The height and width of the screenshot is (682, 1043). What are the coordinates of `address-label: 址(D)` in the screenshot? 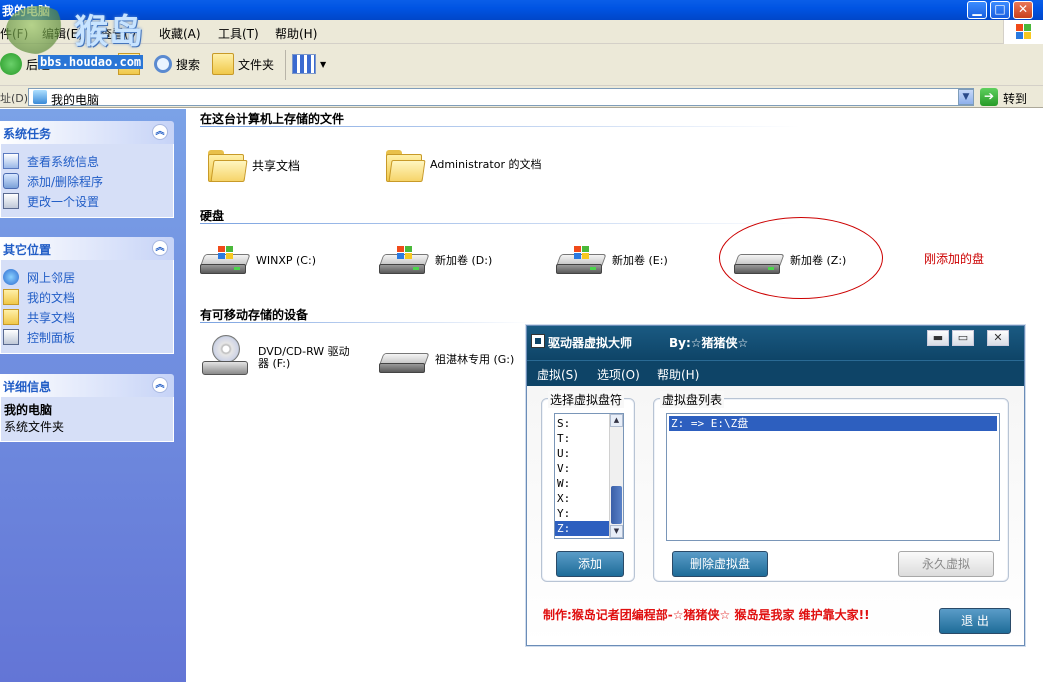 It's located at (14, 98).